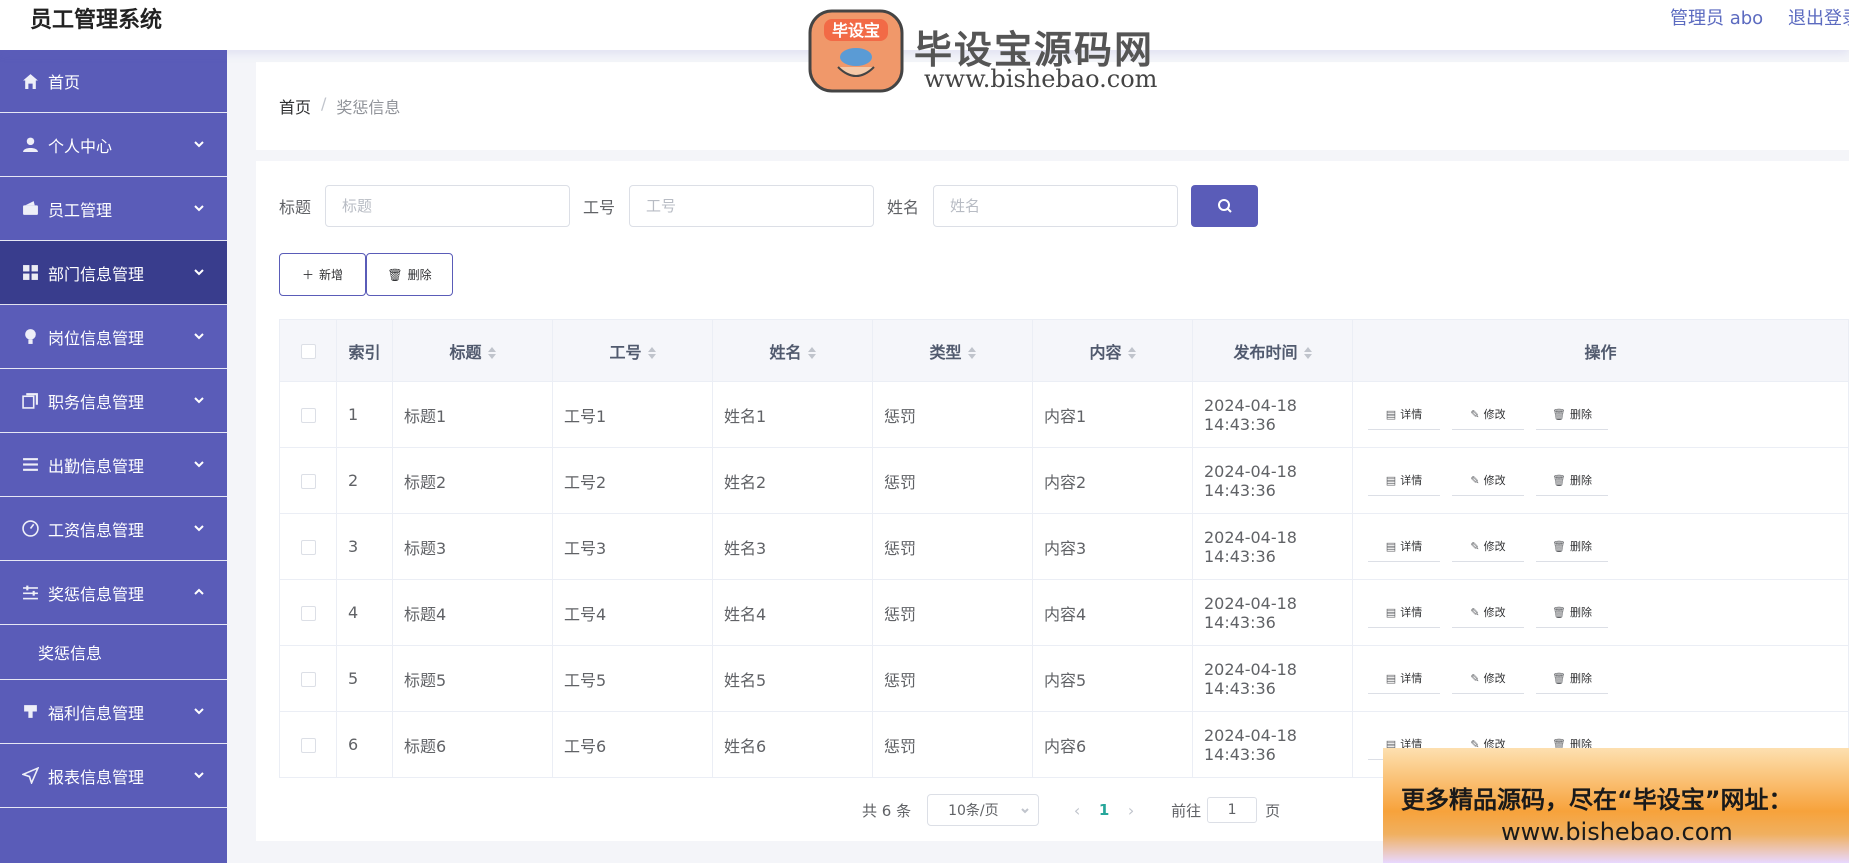 This screenshot has width=1849, height=863. Describe the element at coordinates (632, 350) in the screenshot. I see `col-employee-no: 工号` at that location.